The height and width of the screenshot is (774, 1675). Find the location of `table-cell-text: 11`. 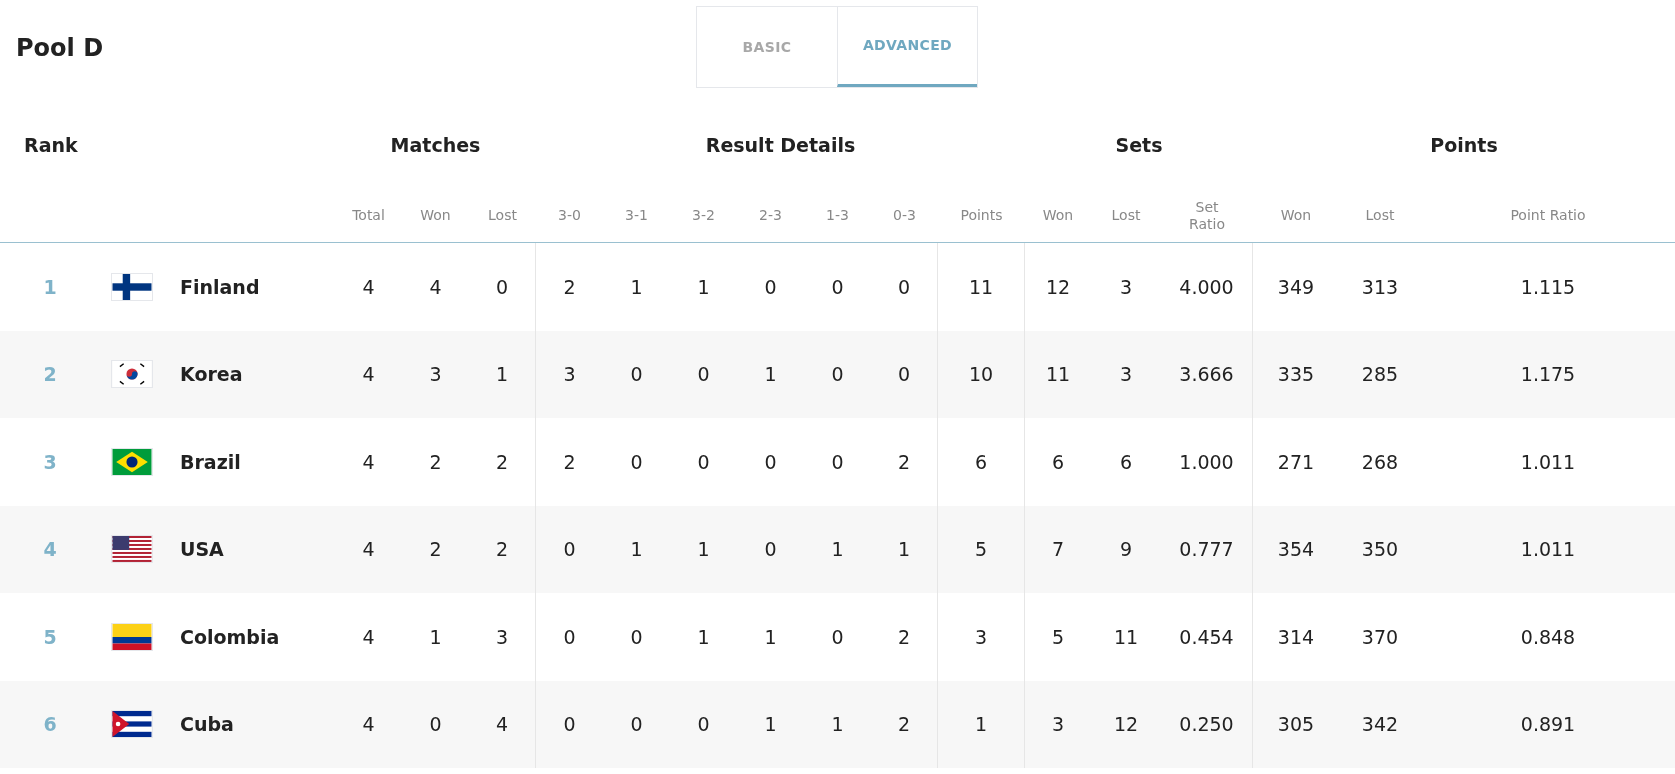

table-cell-text: 11 is located at coordinates (1126, 637).